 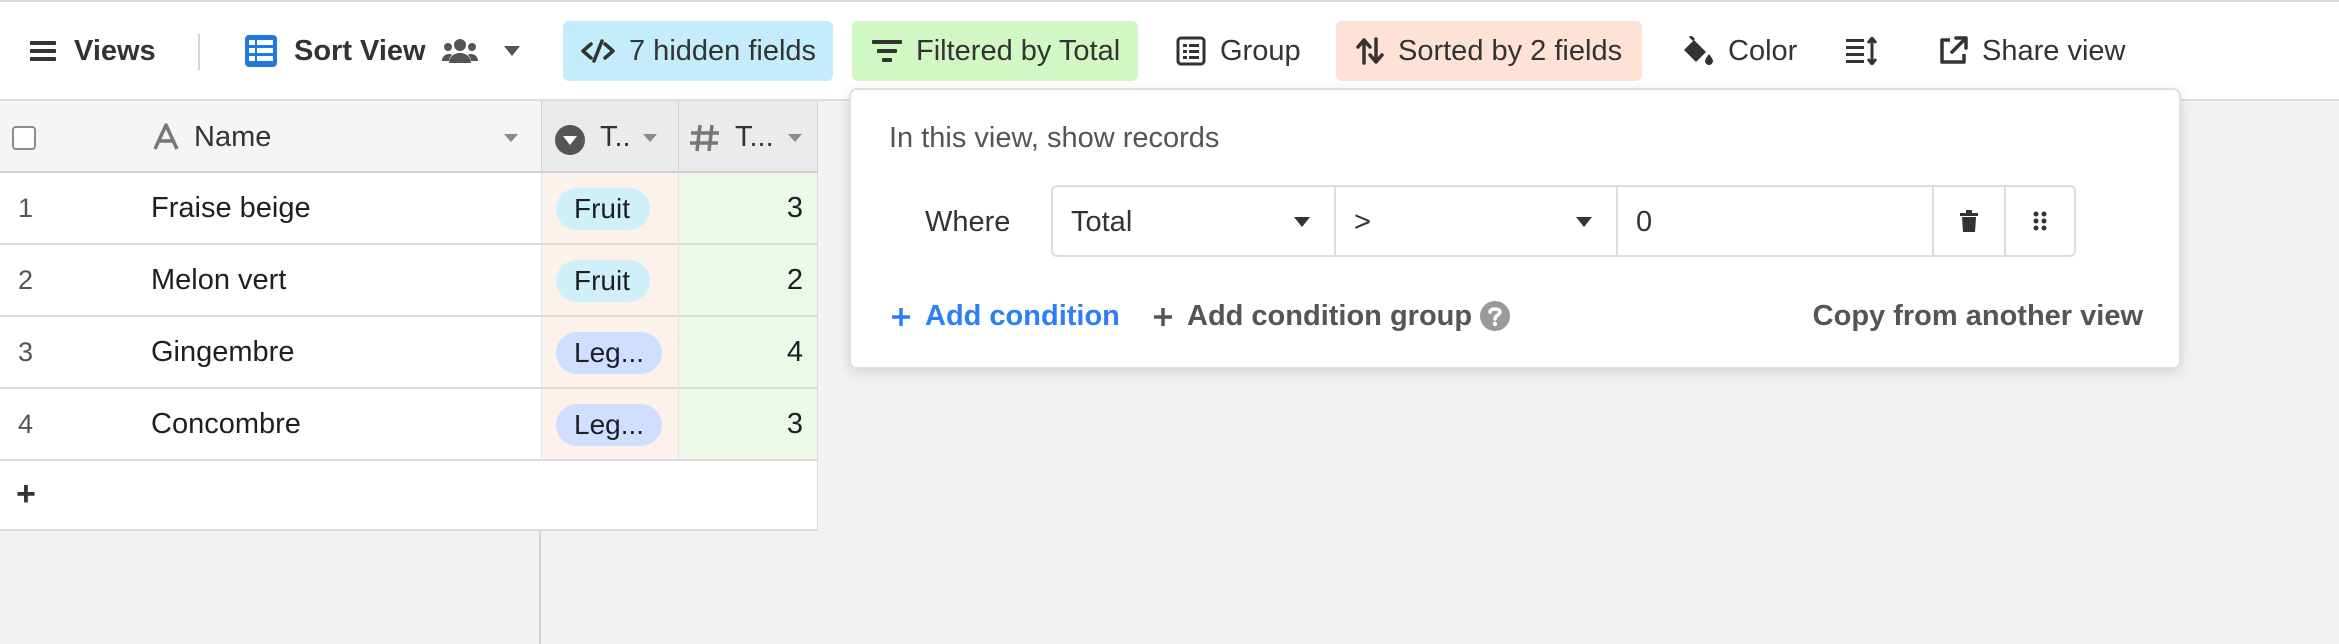 What do you see at coordinates (24, 138) in the screenshot?
I see `select-all-checkbox` at bounding box center [24, 138].